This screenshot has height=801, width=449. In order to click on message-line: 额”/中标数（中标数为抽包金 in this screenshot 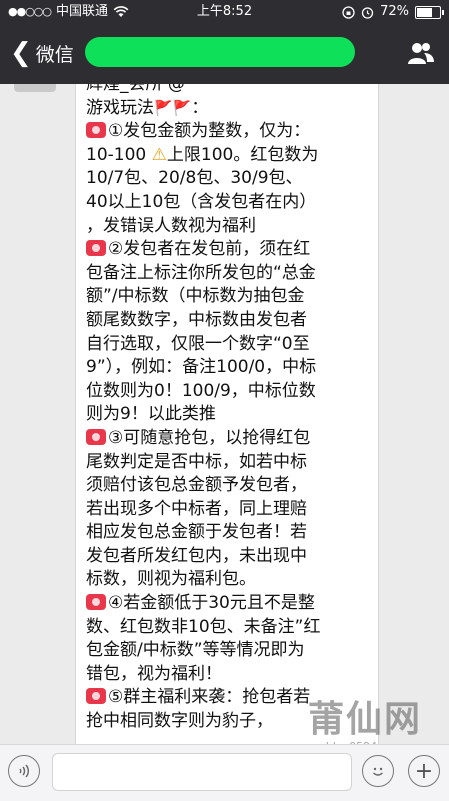, I will do `click(195, 296)`.